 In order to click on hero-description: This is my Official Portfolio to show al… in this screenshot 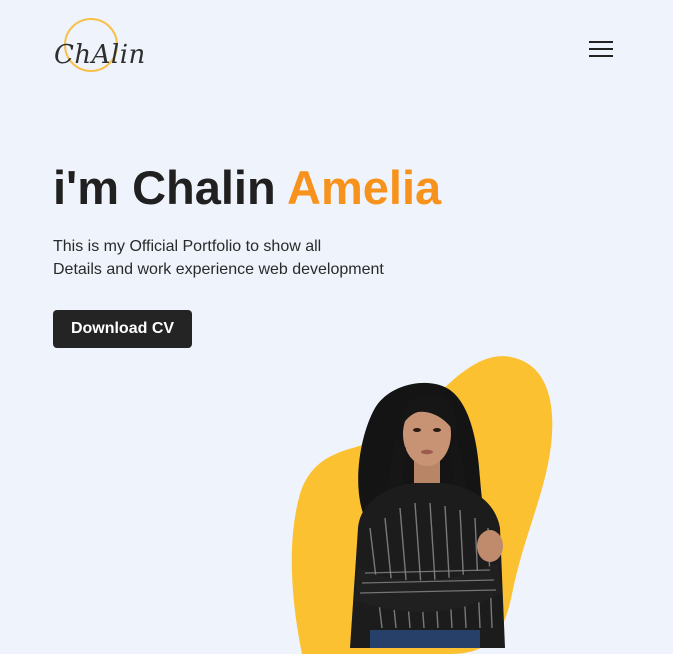, I will do `click(218, 258)`.